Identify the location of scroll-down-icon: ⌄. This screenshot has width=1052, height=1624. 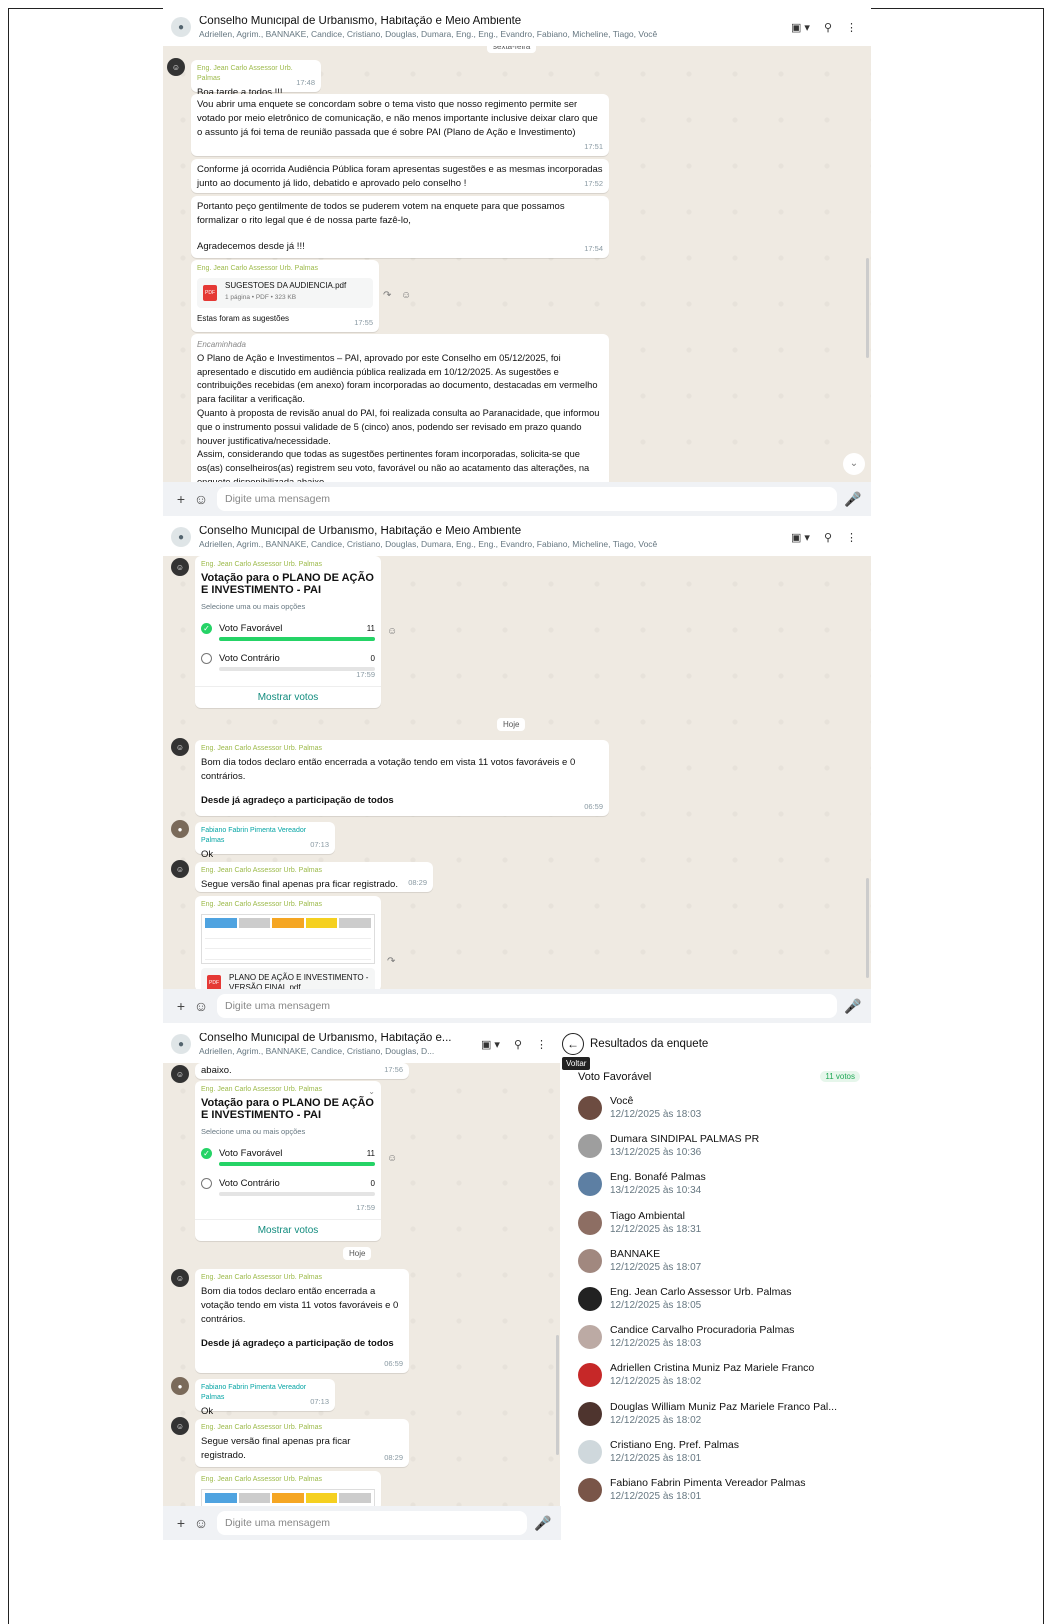
(854, 464).